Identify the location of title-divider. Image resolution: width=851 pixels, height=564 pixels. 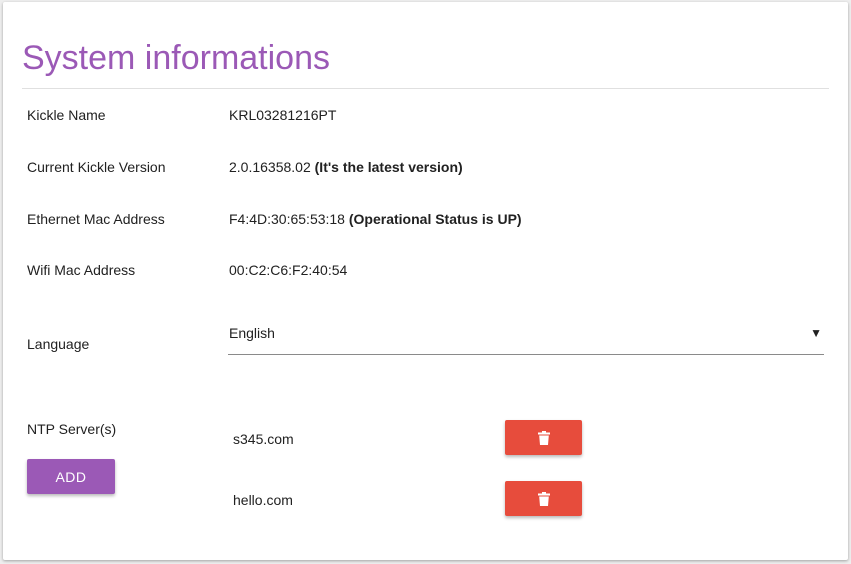
(425, 88).